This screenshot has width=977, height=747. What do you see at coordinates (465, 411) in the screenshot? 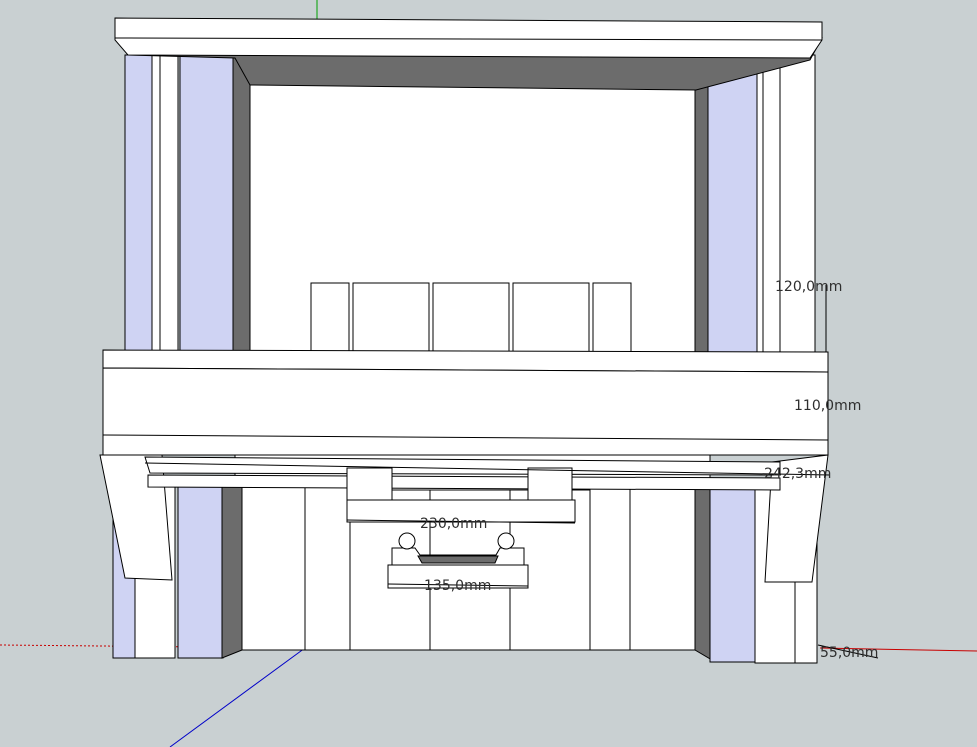
I see `balcony-front` at bounding box center [465, 411].